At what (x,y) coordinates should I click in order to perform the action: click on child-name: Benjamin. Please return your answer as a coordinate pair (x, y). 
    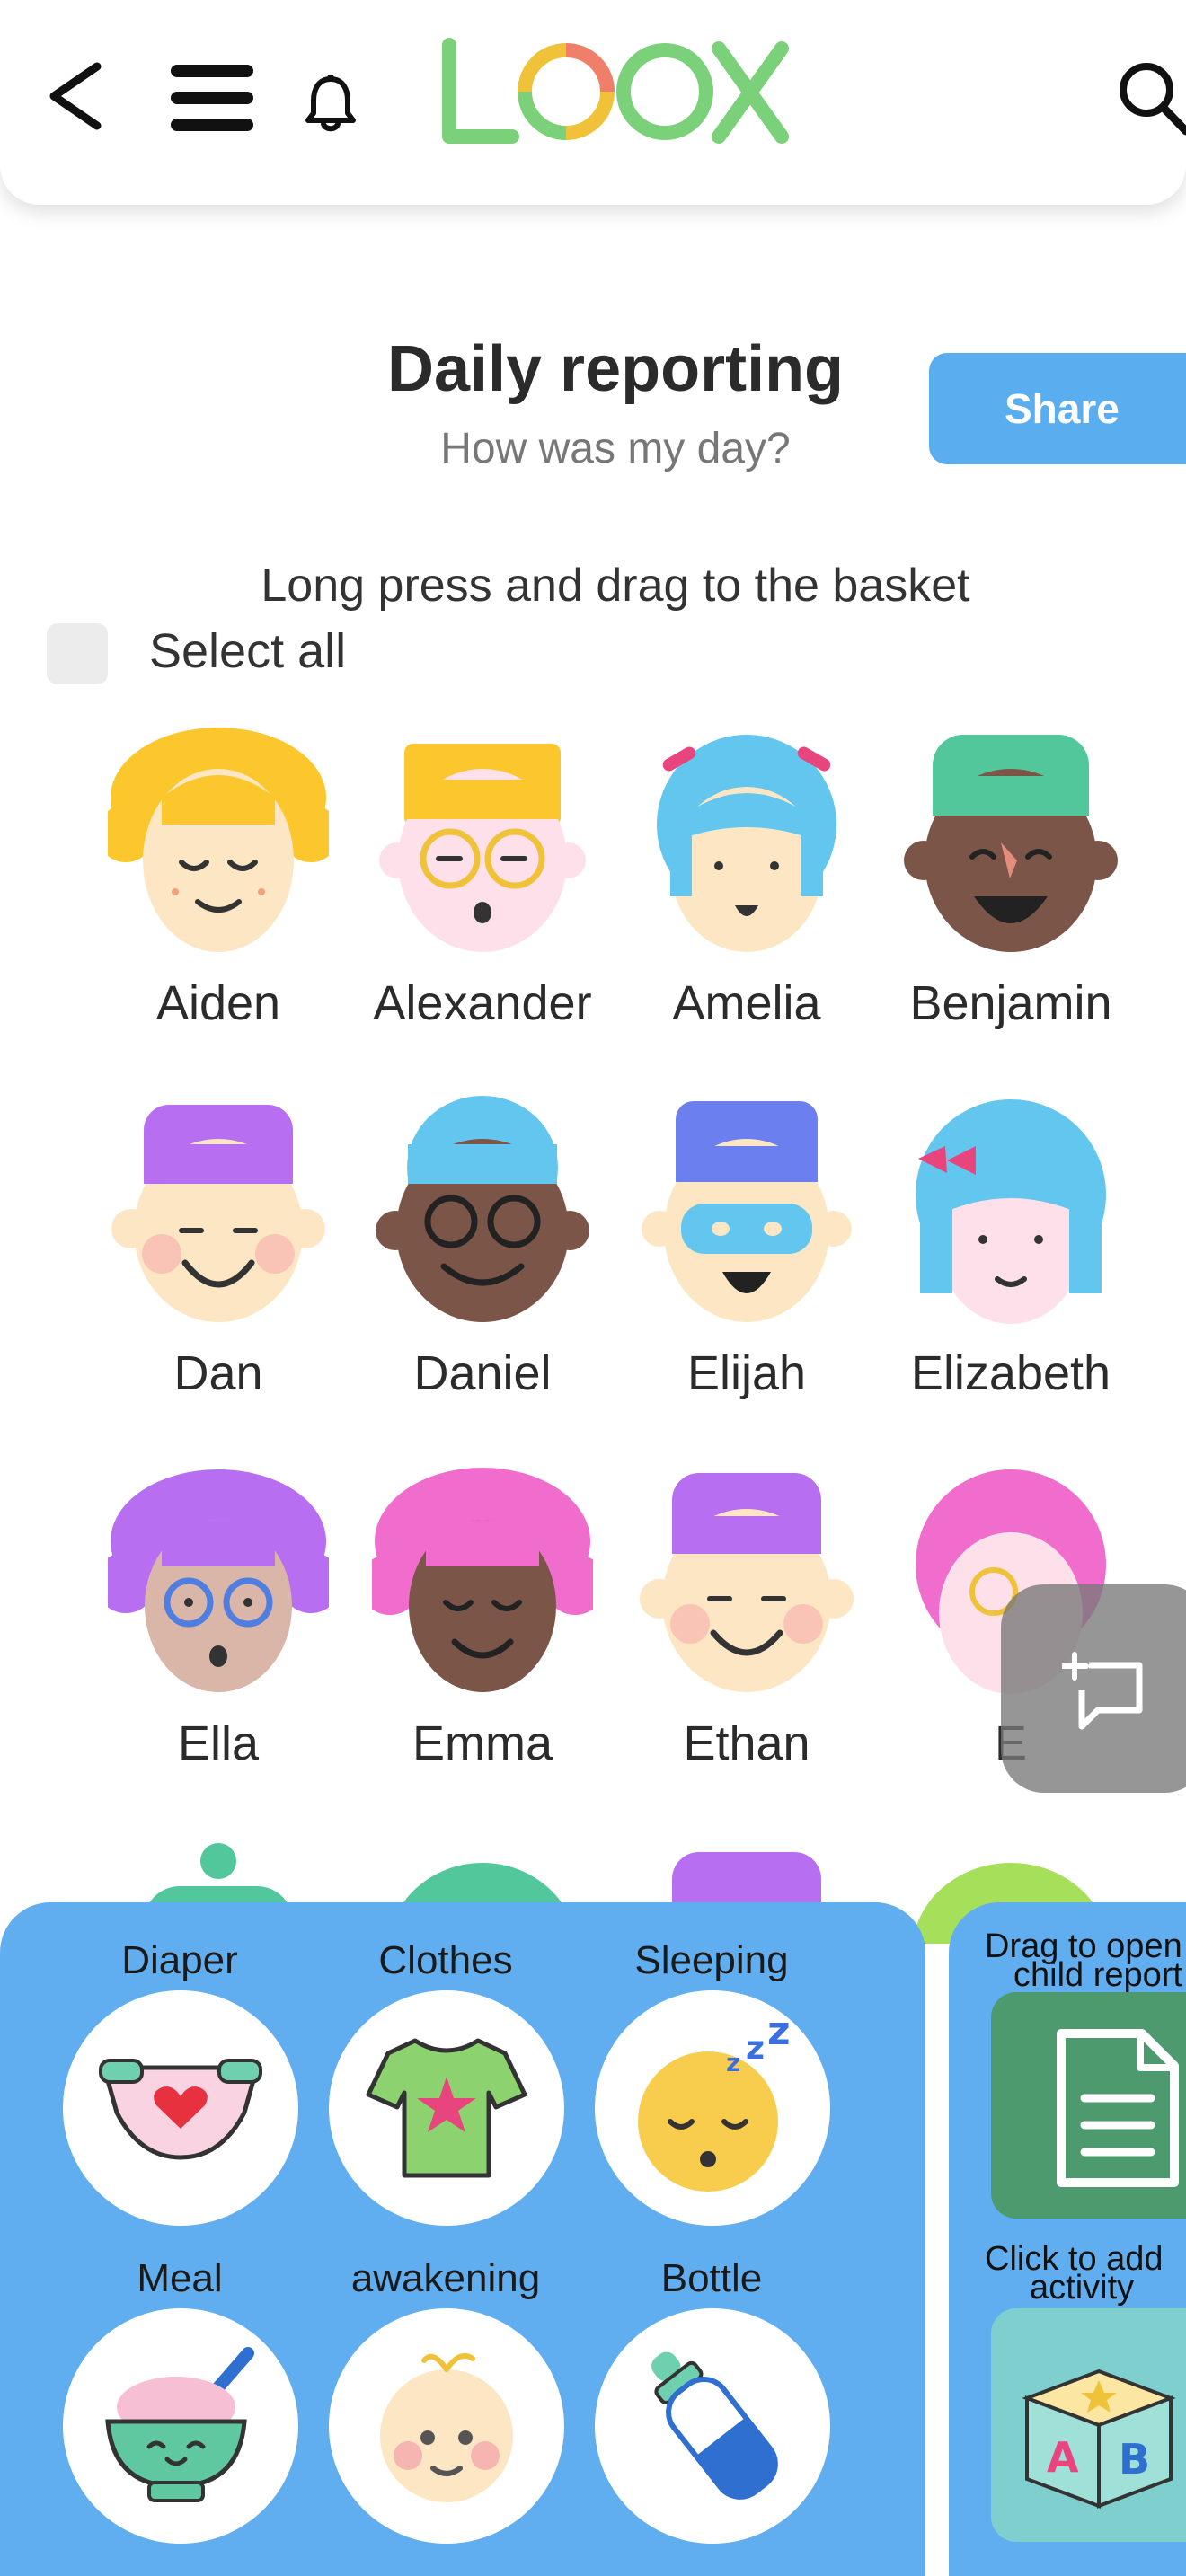
    Looking at the image, I should click on (1010, 1003).